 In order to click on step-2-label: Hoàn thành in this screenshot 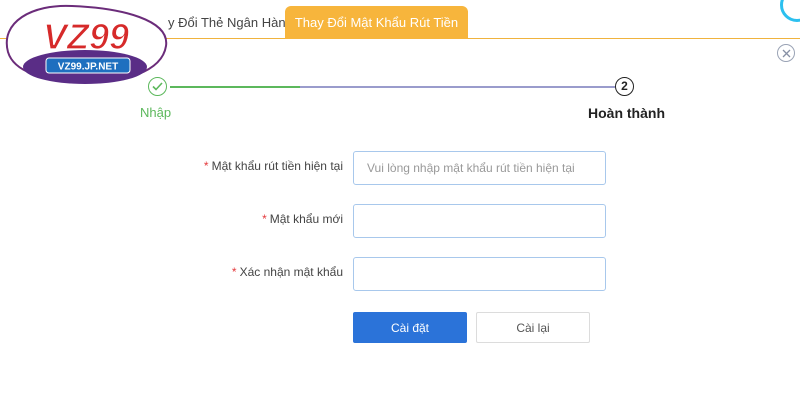, I will do `click(626, 113)`.